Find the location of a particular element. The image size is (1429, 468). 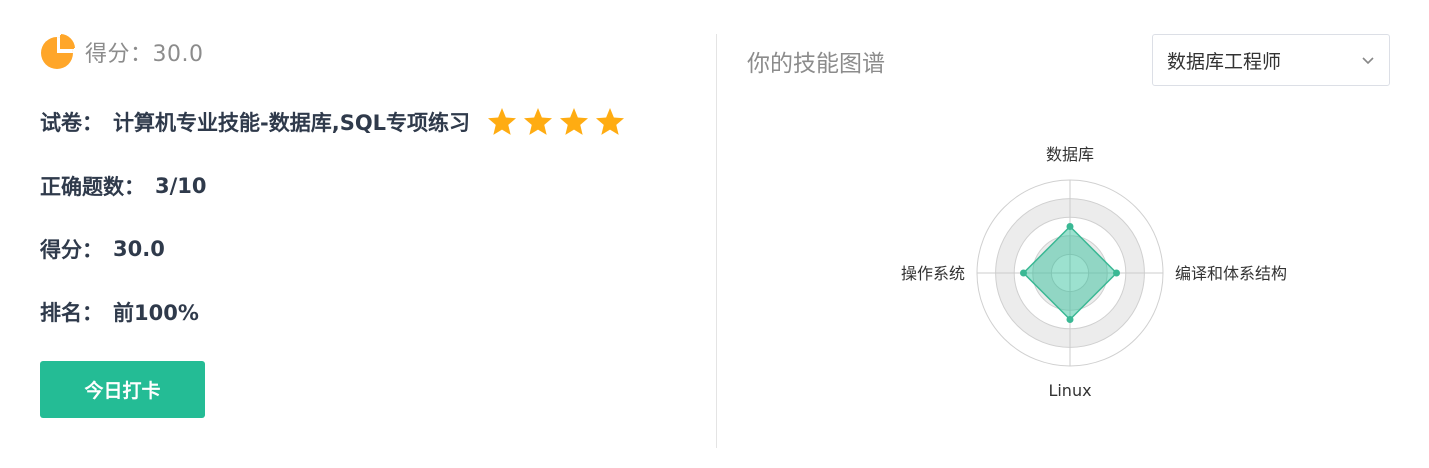

radar-indicator-label: Linux is located at coordinates (1069, 390).